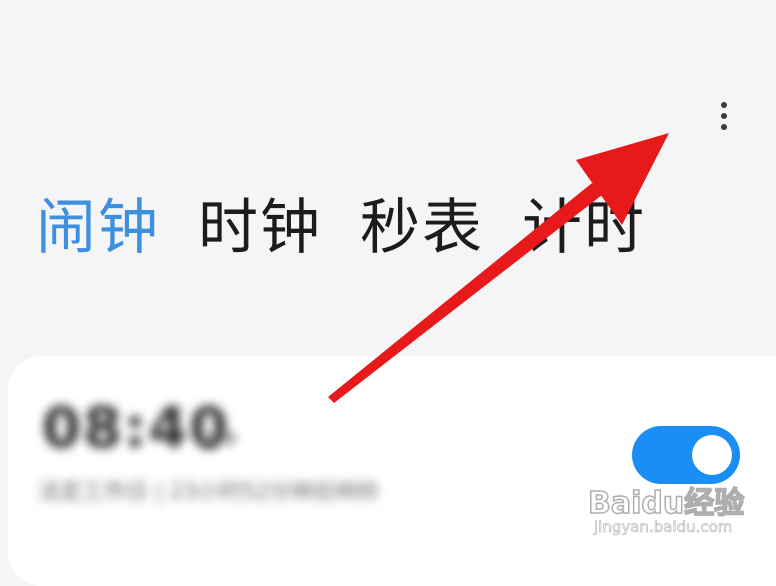 The width and height of the screenshot is (776, 586). What do you see at coordinates (666, 503) in the screenshot?
I see `watermark-logo: Baidu经验` at bounding box center [666, 503].